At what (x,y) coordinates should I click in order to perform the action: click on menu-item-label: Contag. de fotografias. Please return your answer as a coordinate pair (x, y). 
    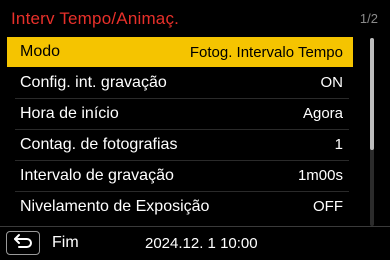
    Looking at the image, I should click on (99, 144).